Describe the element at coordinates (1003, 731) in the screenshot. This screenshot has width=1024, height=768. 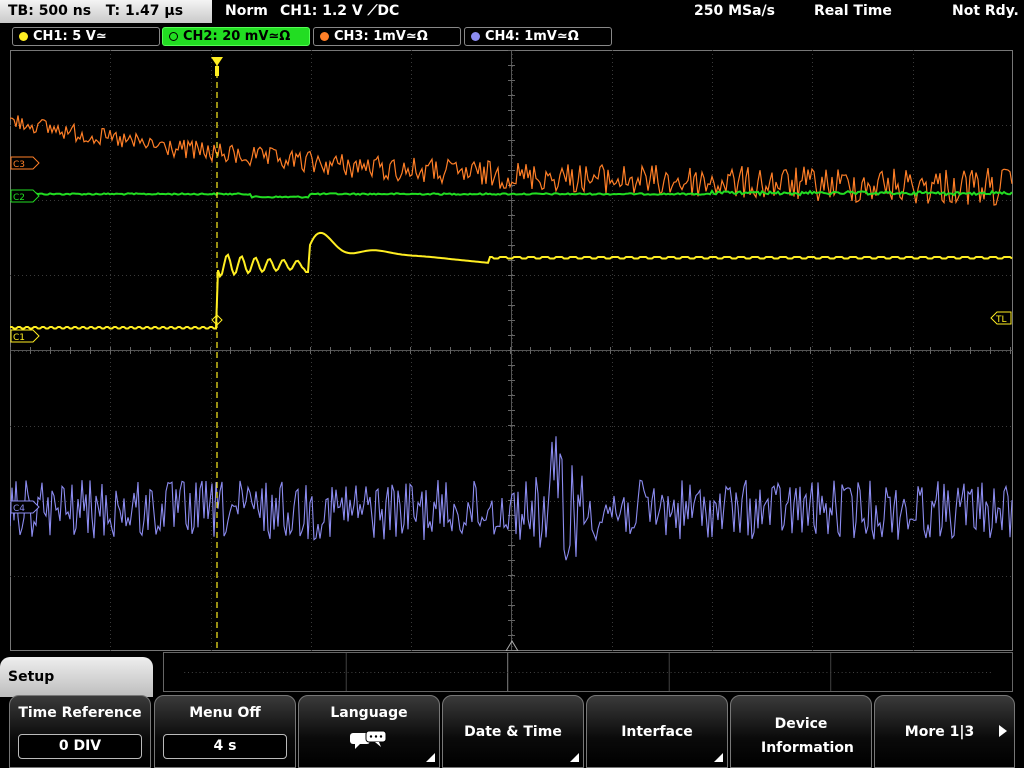
I see `arrow-right-icon` at that location.